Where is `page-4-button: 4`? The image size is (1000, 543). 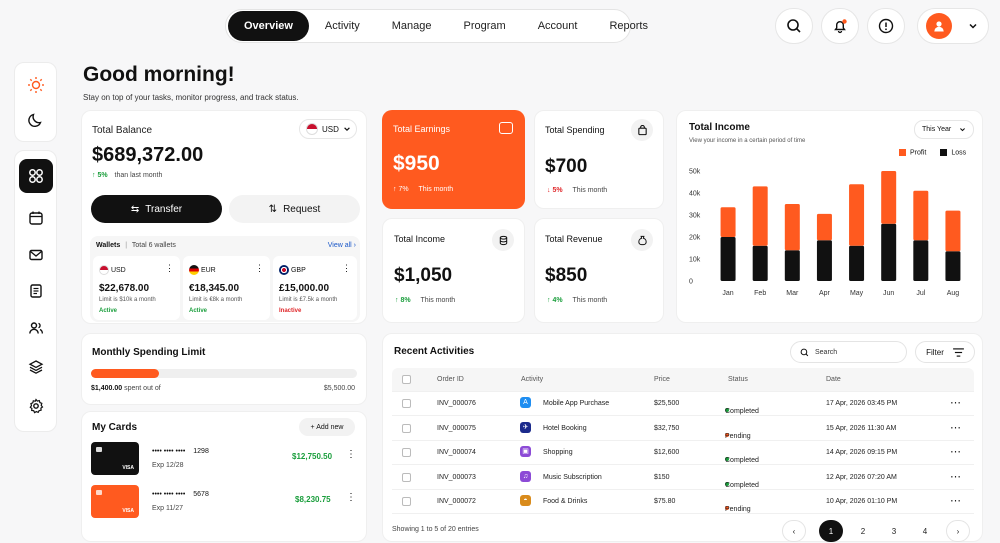 page-4-button: 4 is located at coordinates (925, 531).